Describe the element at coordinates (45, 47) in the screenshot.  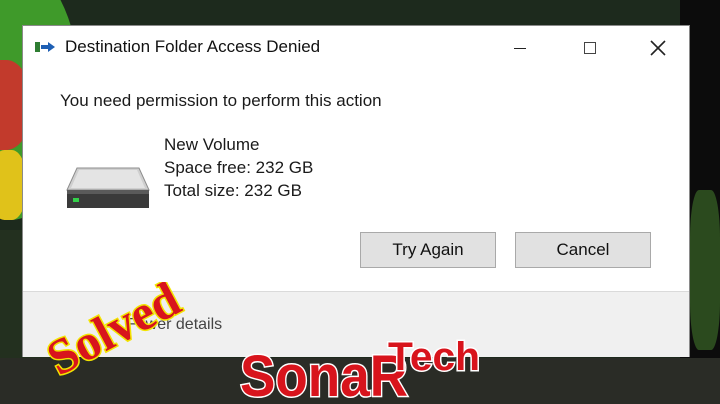
I see `move-file-icon` at that location.